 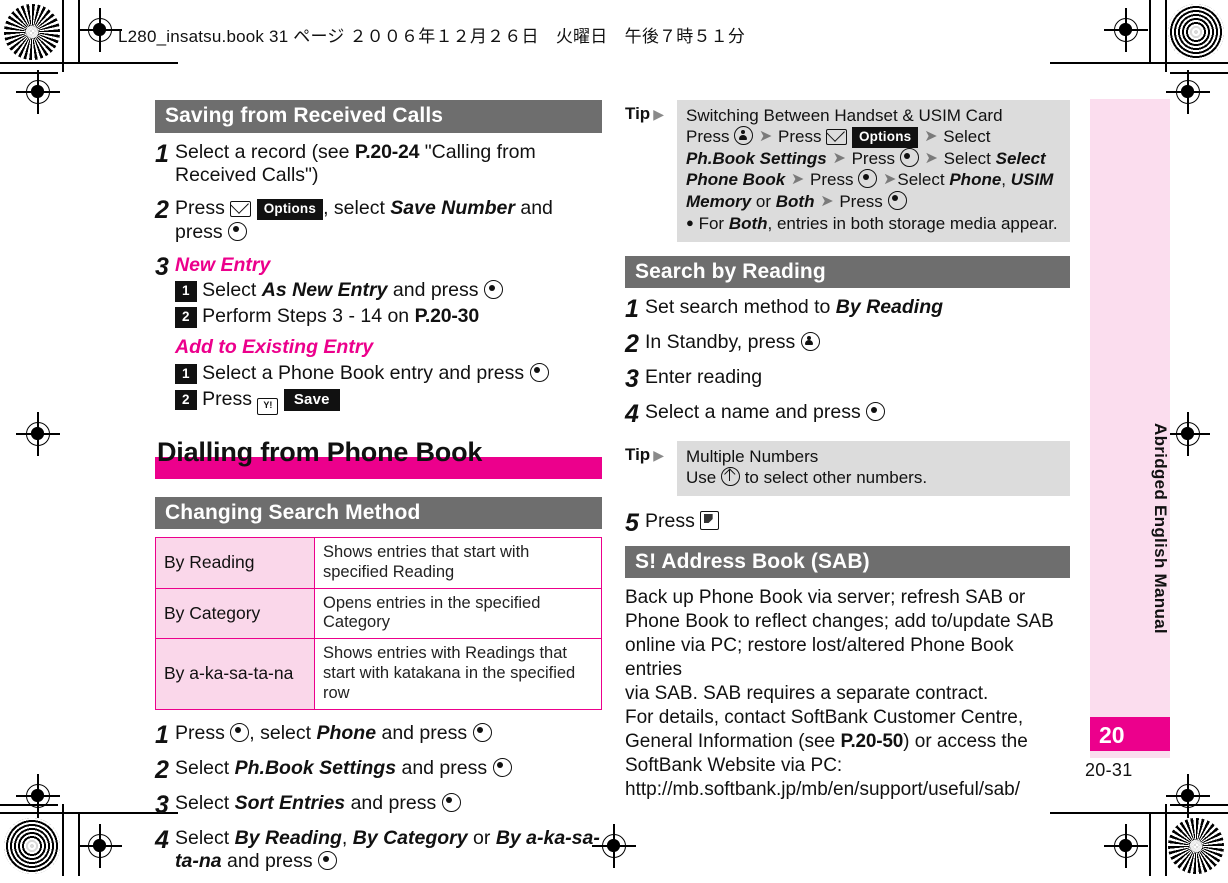 I want to click on menu-item-save-number: Save Number, so click(x=452, y=208).